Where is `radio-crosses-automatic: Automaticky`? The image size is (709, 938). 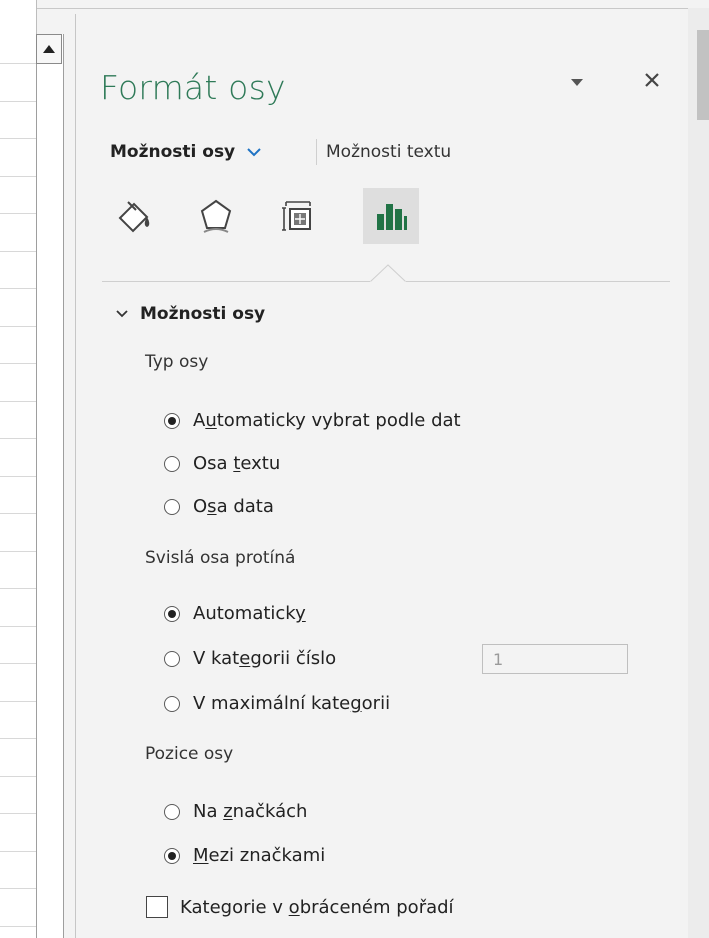 radio-crosses-automatic: Automaticky is located at coordinates (235, 613).